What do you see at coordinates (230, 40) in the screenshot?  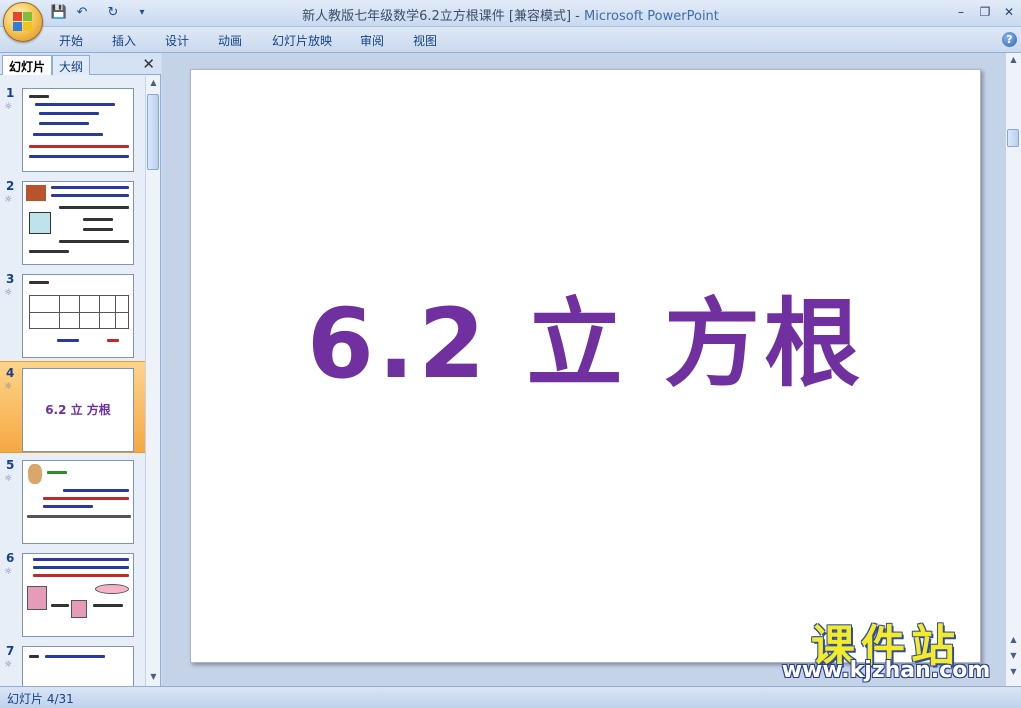 I see `tab-animations: 动画` at bounding box center [230, 40].